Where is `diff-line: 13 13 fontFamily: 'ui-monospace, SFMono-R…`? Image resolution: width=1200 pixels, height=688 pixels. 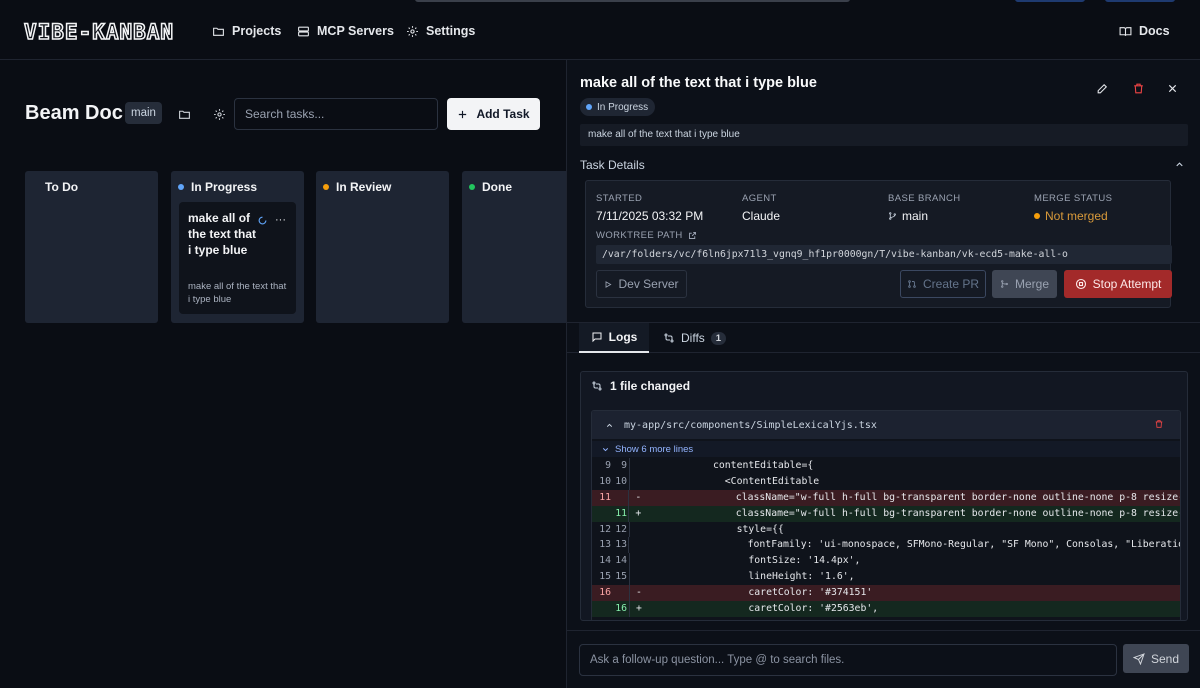 diff-line: 13 13 fontFamily: 'ui-monospace, SFMono-R… is located at coordinates (886, 545).